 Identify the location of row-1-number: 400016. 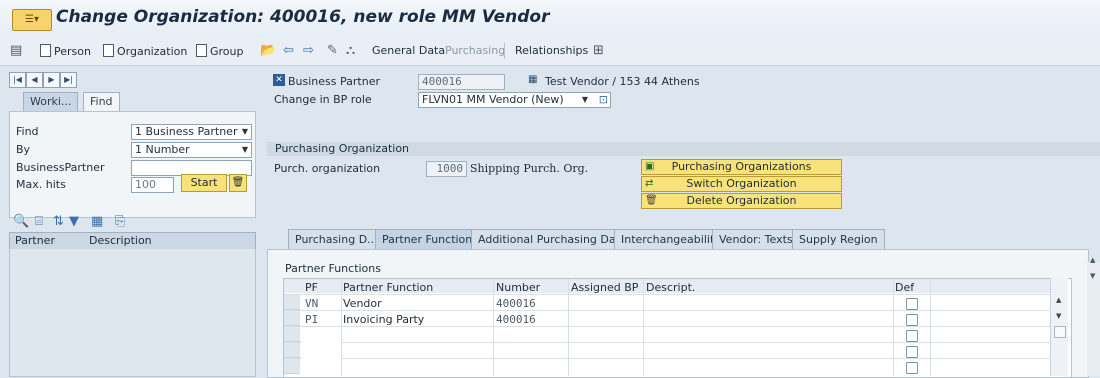
(516, 303).